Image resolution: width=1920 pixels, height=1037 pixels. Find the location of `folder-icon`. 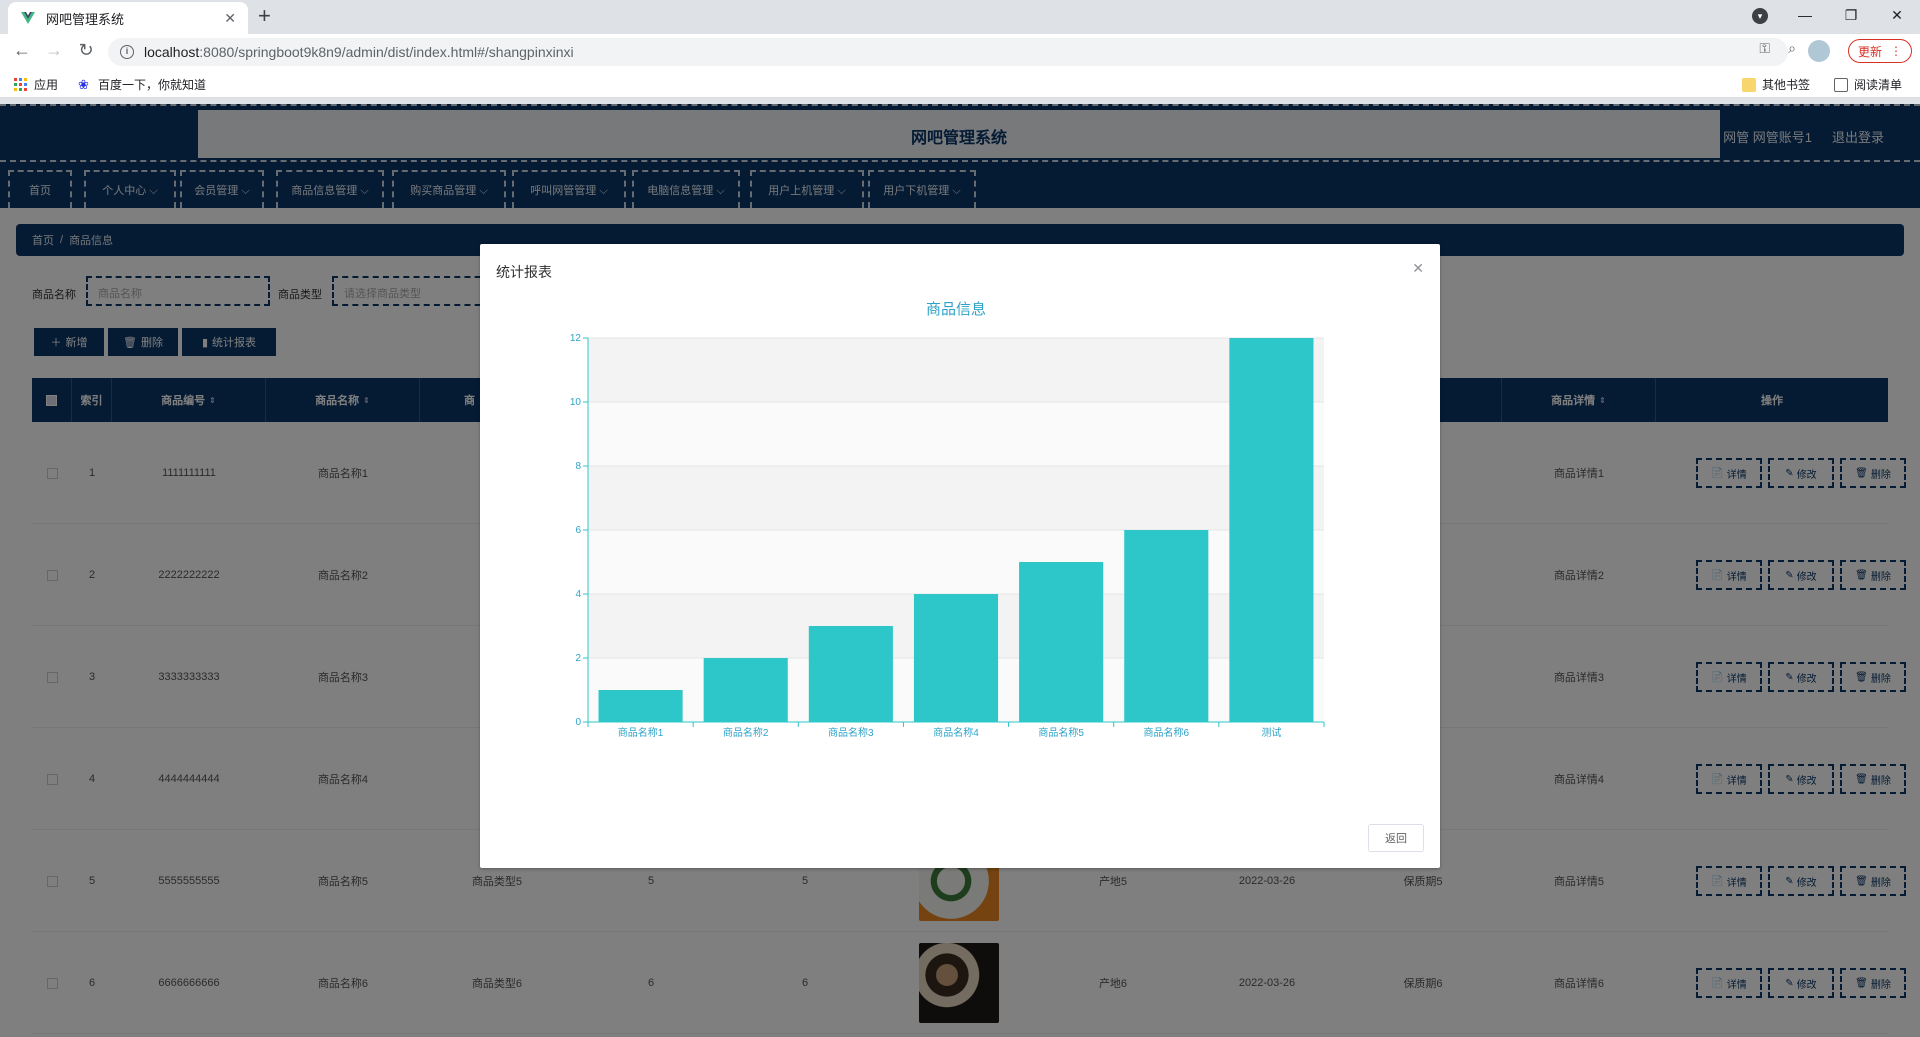

folder-icon is located at coordinates (1749, 84).